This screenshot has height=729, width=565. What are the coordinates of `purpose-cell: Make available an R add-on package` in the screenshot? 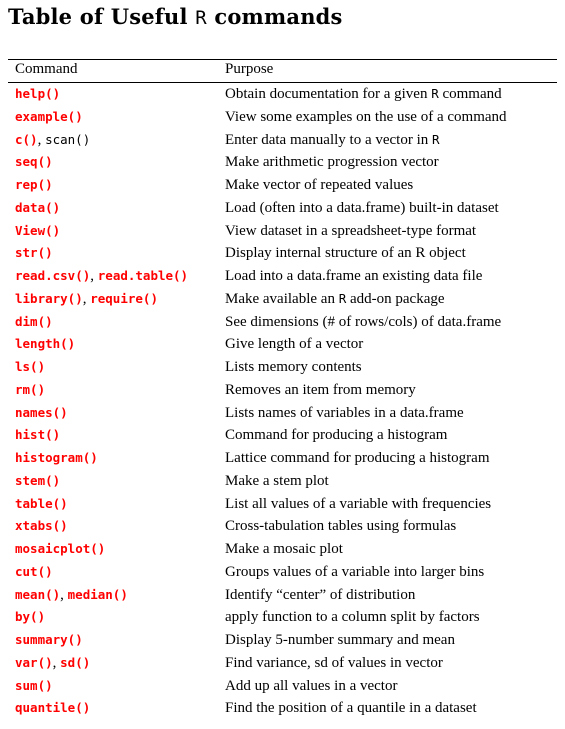 It's located at (335, 299).